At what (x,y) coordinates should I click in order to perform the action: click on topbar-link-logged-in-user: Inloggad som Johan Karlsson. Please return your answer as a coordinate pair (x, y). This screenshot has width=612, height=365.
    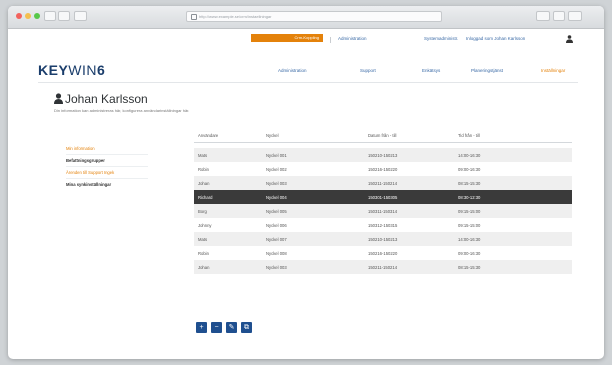
    Looking at the image, I should click on (495, 38).